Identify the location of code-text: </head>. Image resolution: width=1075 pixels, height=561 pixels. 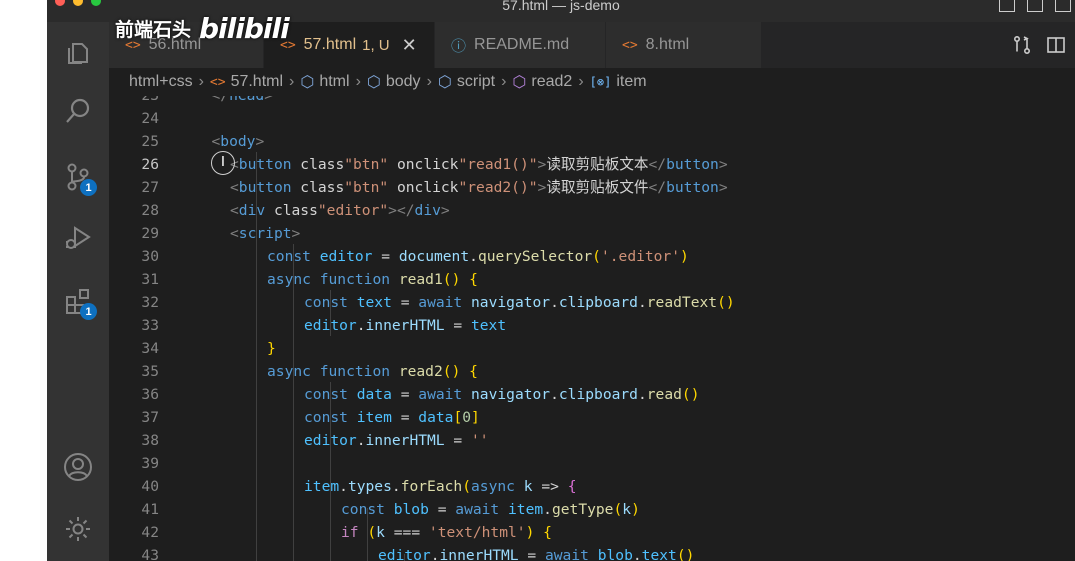
(243, 101).